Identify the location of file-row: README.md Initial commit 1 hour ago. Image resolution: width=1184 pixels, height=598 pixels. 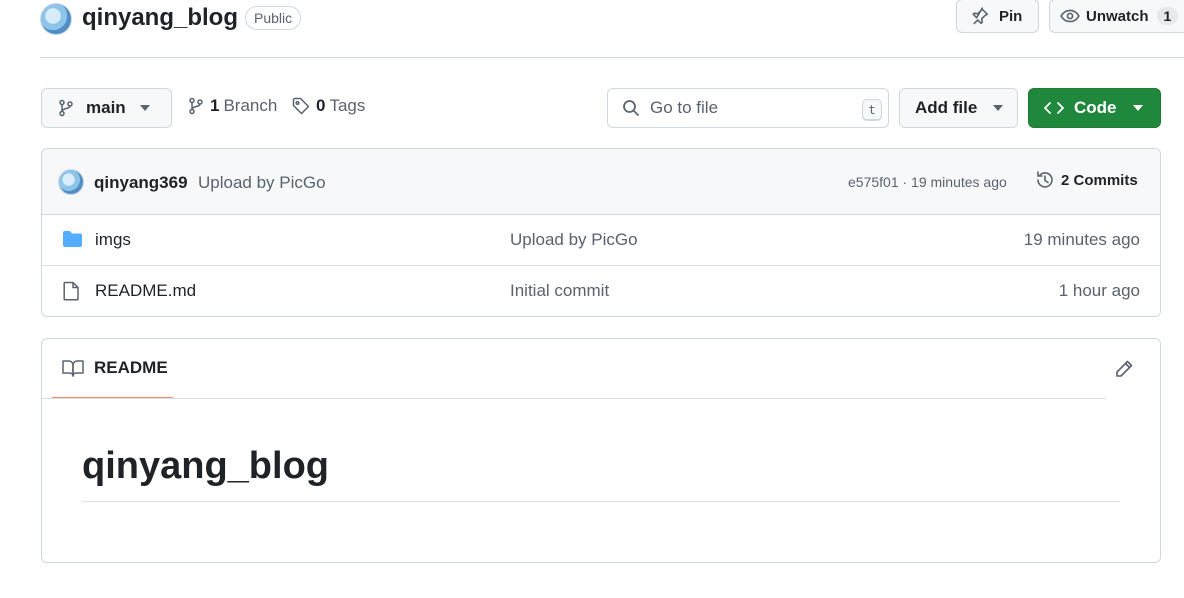
(601, 291).